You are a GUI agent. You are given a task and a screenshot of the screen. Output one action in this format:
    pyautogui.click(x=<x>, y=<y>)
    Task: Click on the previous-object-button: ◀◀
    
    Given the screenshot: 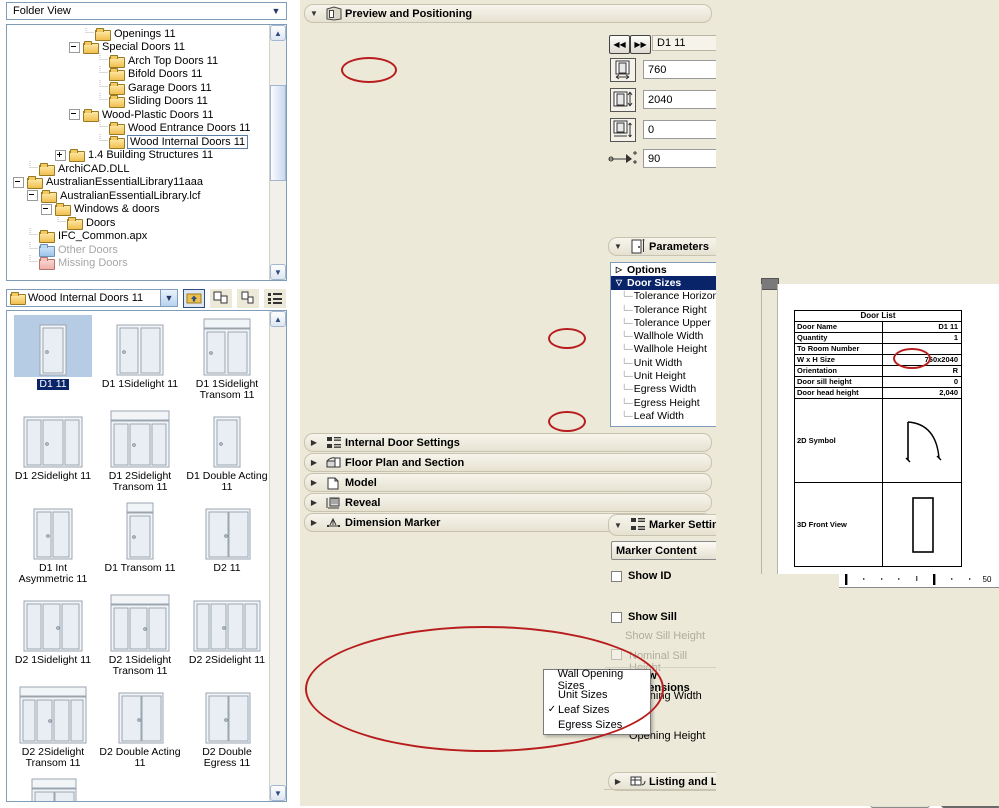 What is the action you would take?
    pyautogui.click(x=619, y=44)
    